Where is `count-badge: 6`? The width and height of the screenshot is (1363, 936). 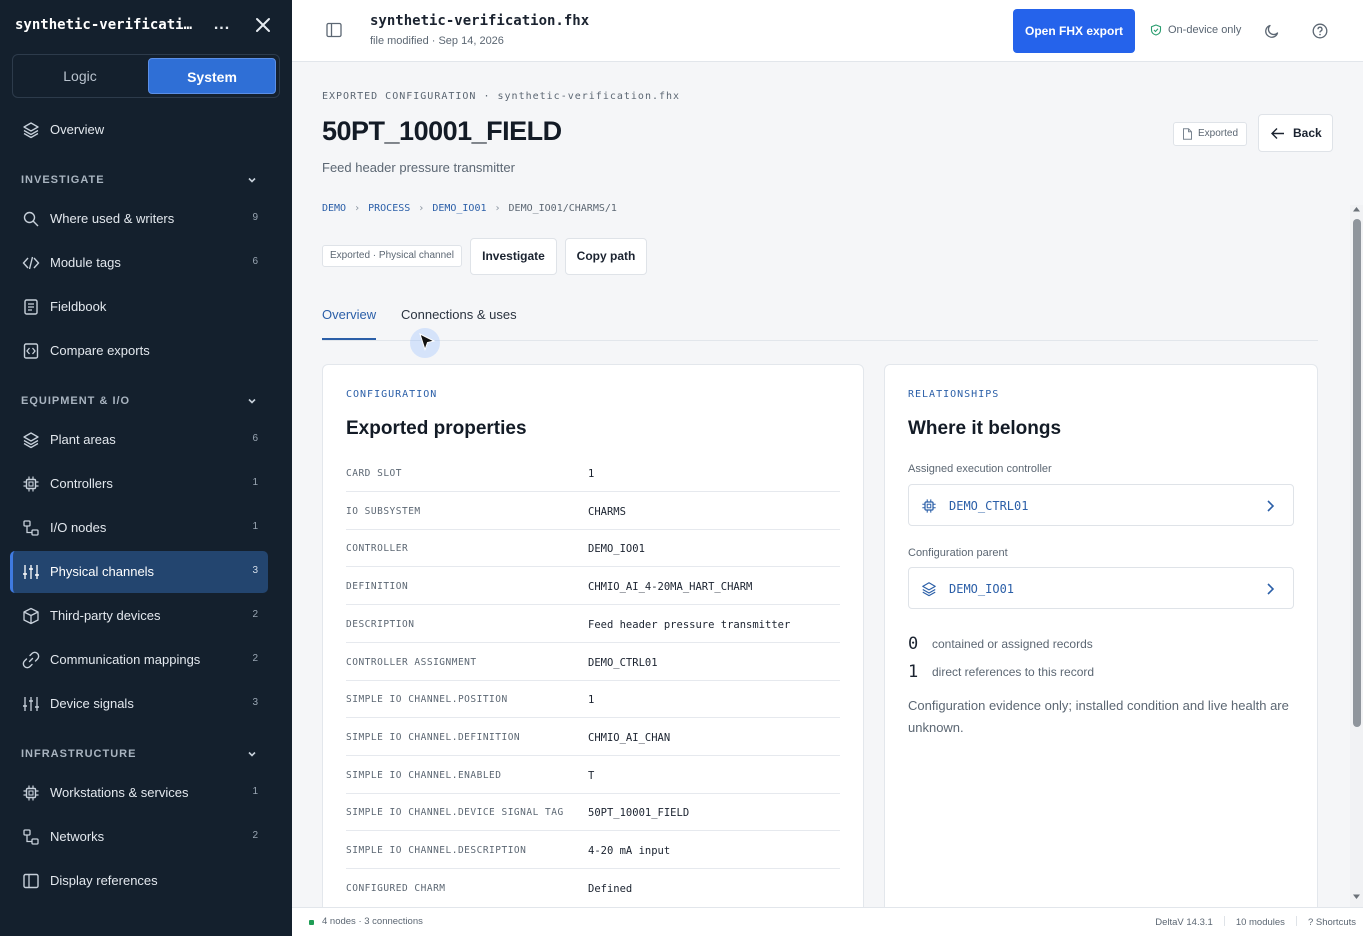
count-badge: 6 is located at coordinates (255, 438).